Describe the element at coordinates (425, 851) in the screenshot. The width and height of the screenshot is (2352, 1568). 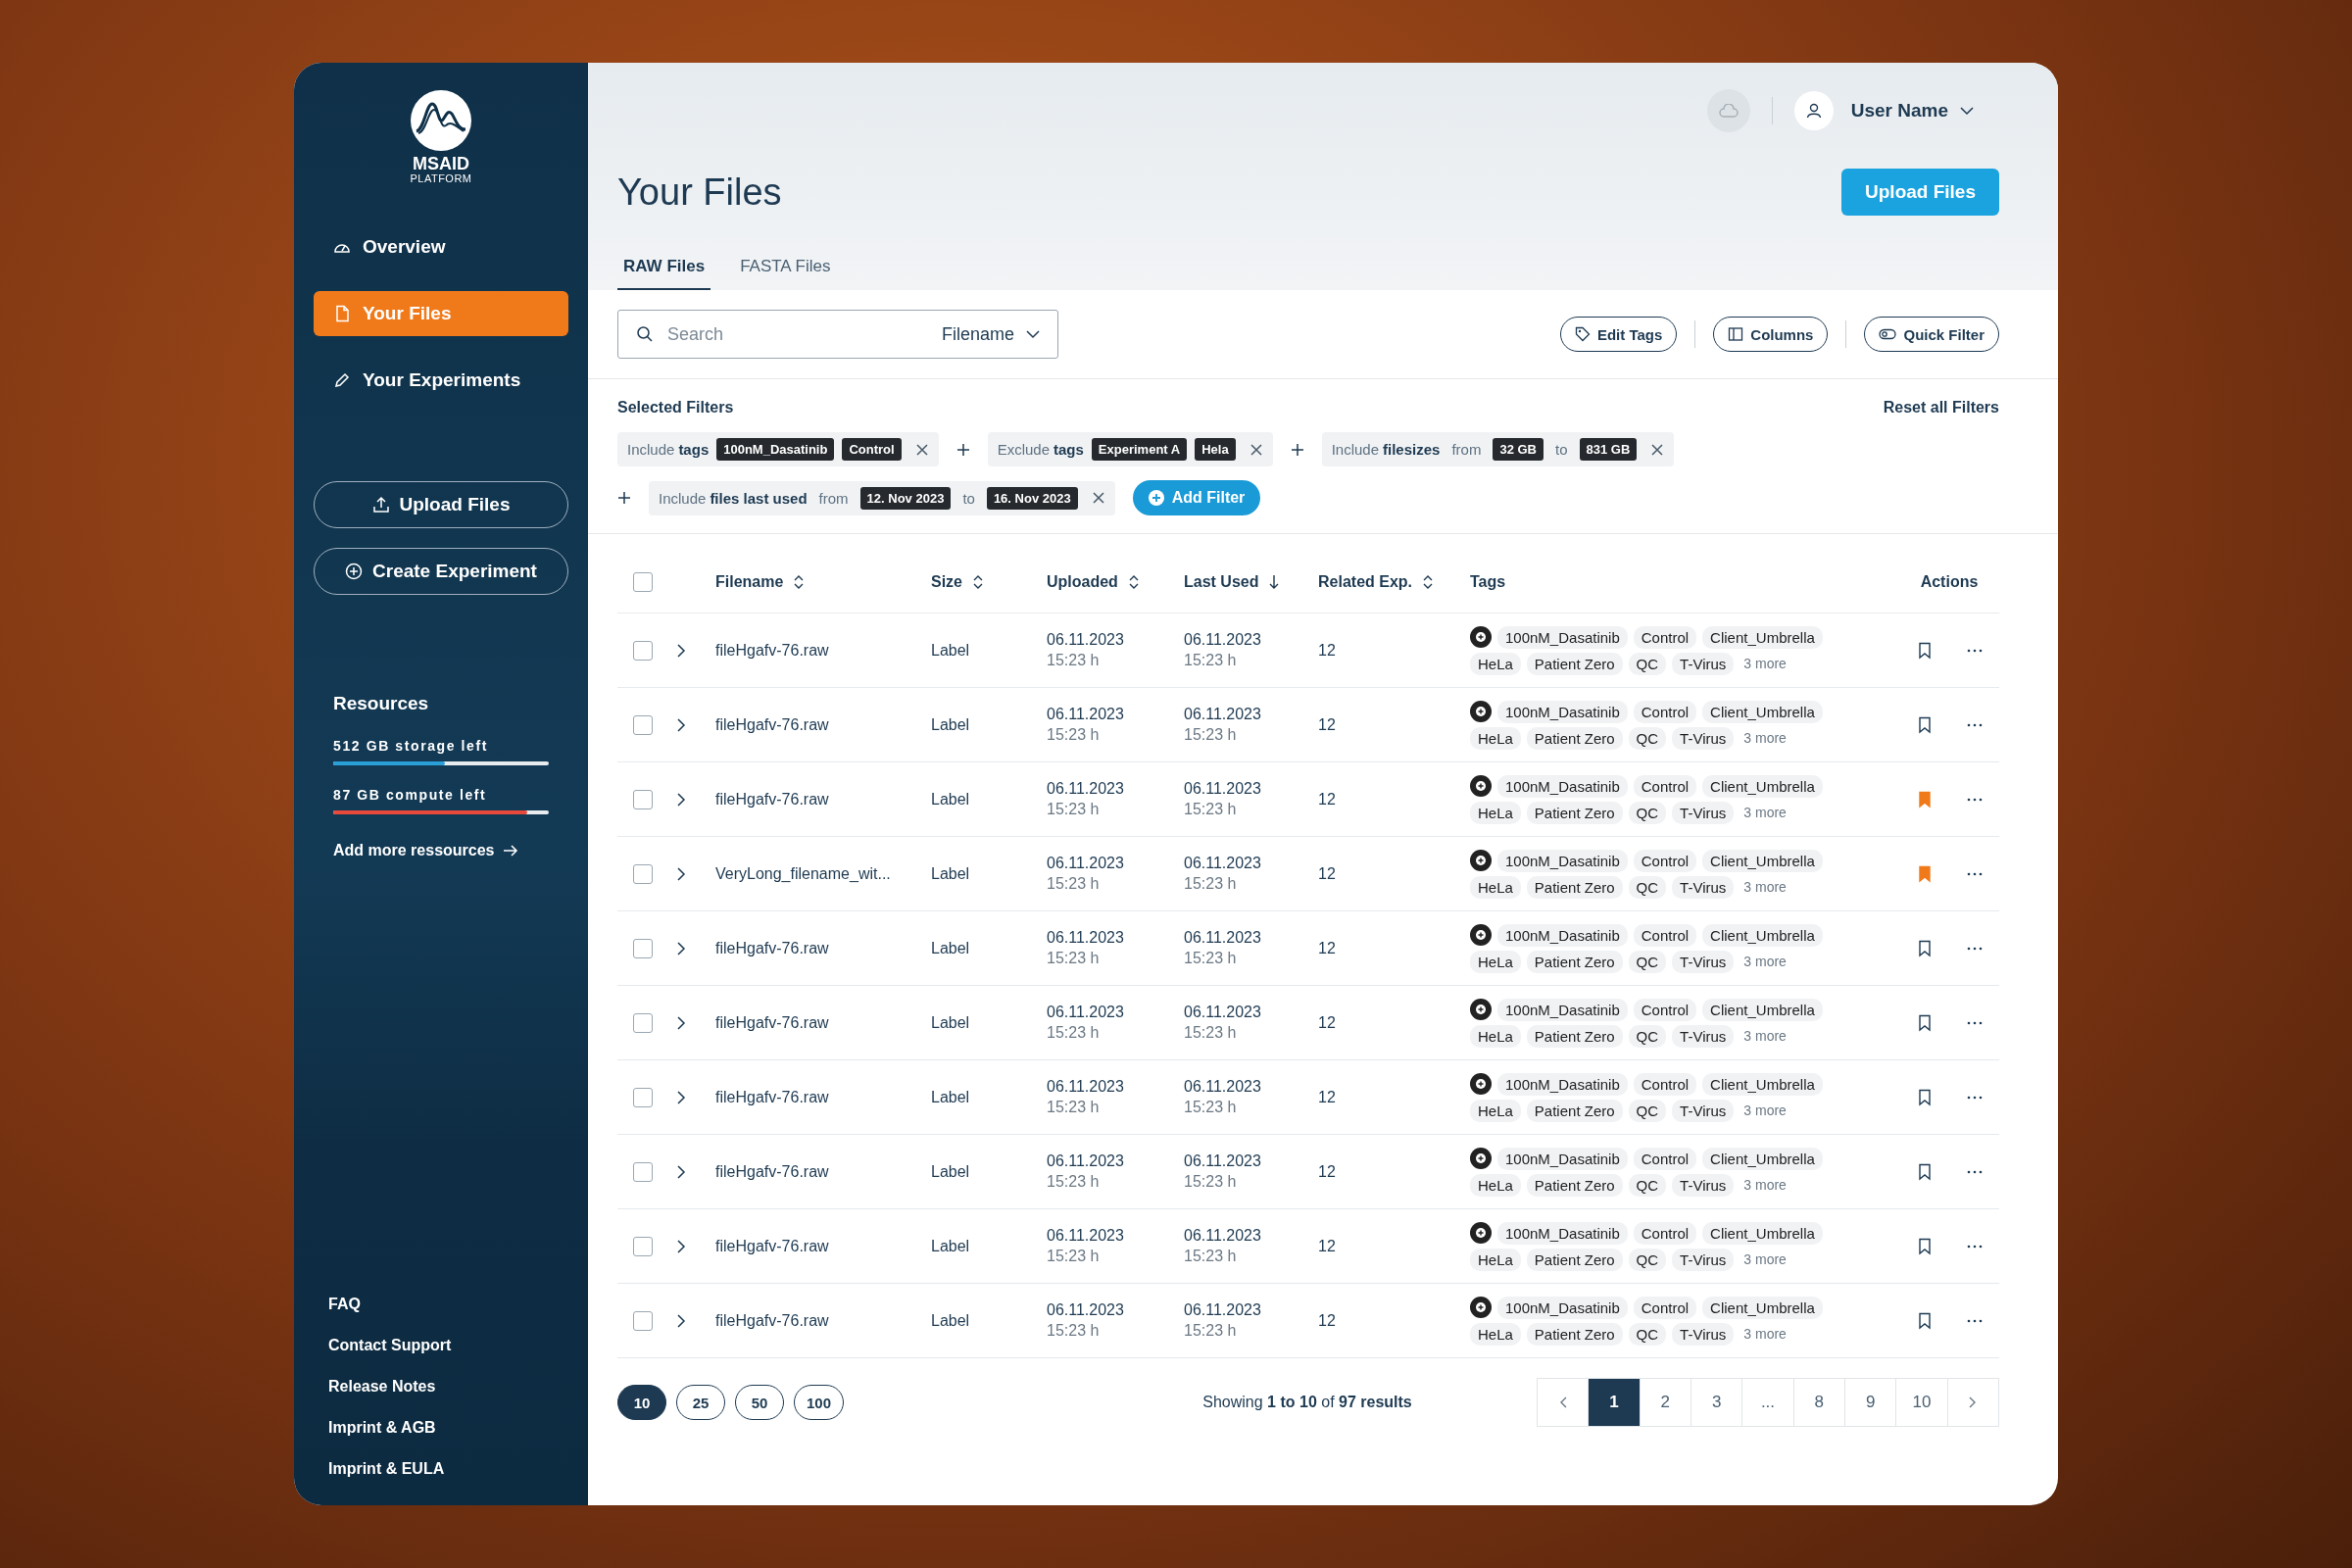
I see `add-resources-link: Add more ressources` at that location.